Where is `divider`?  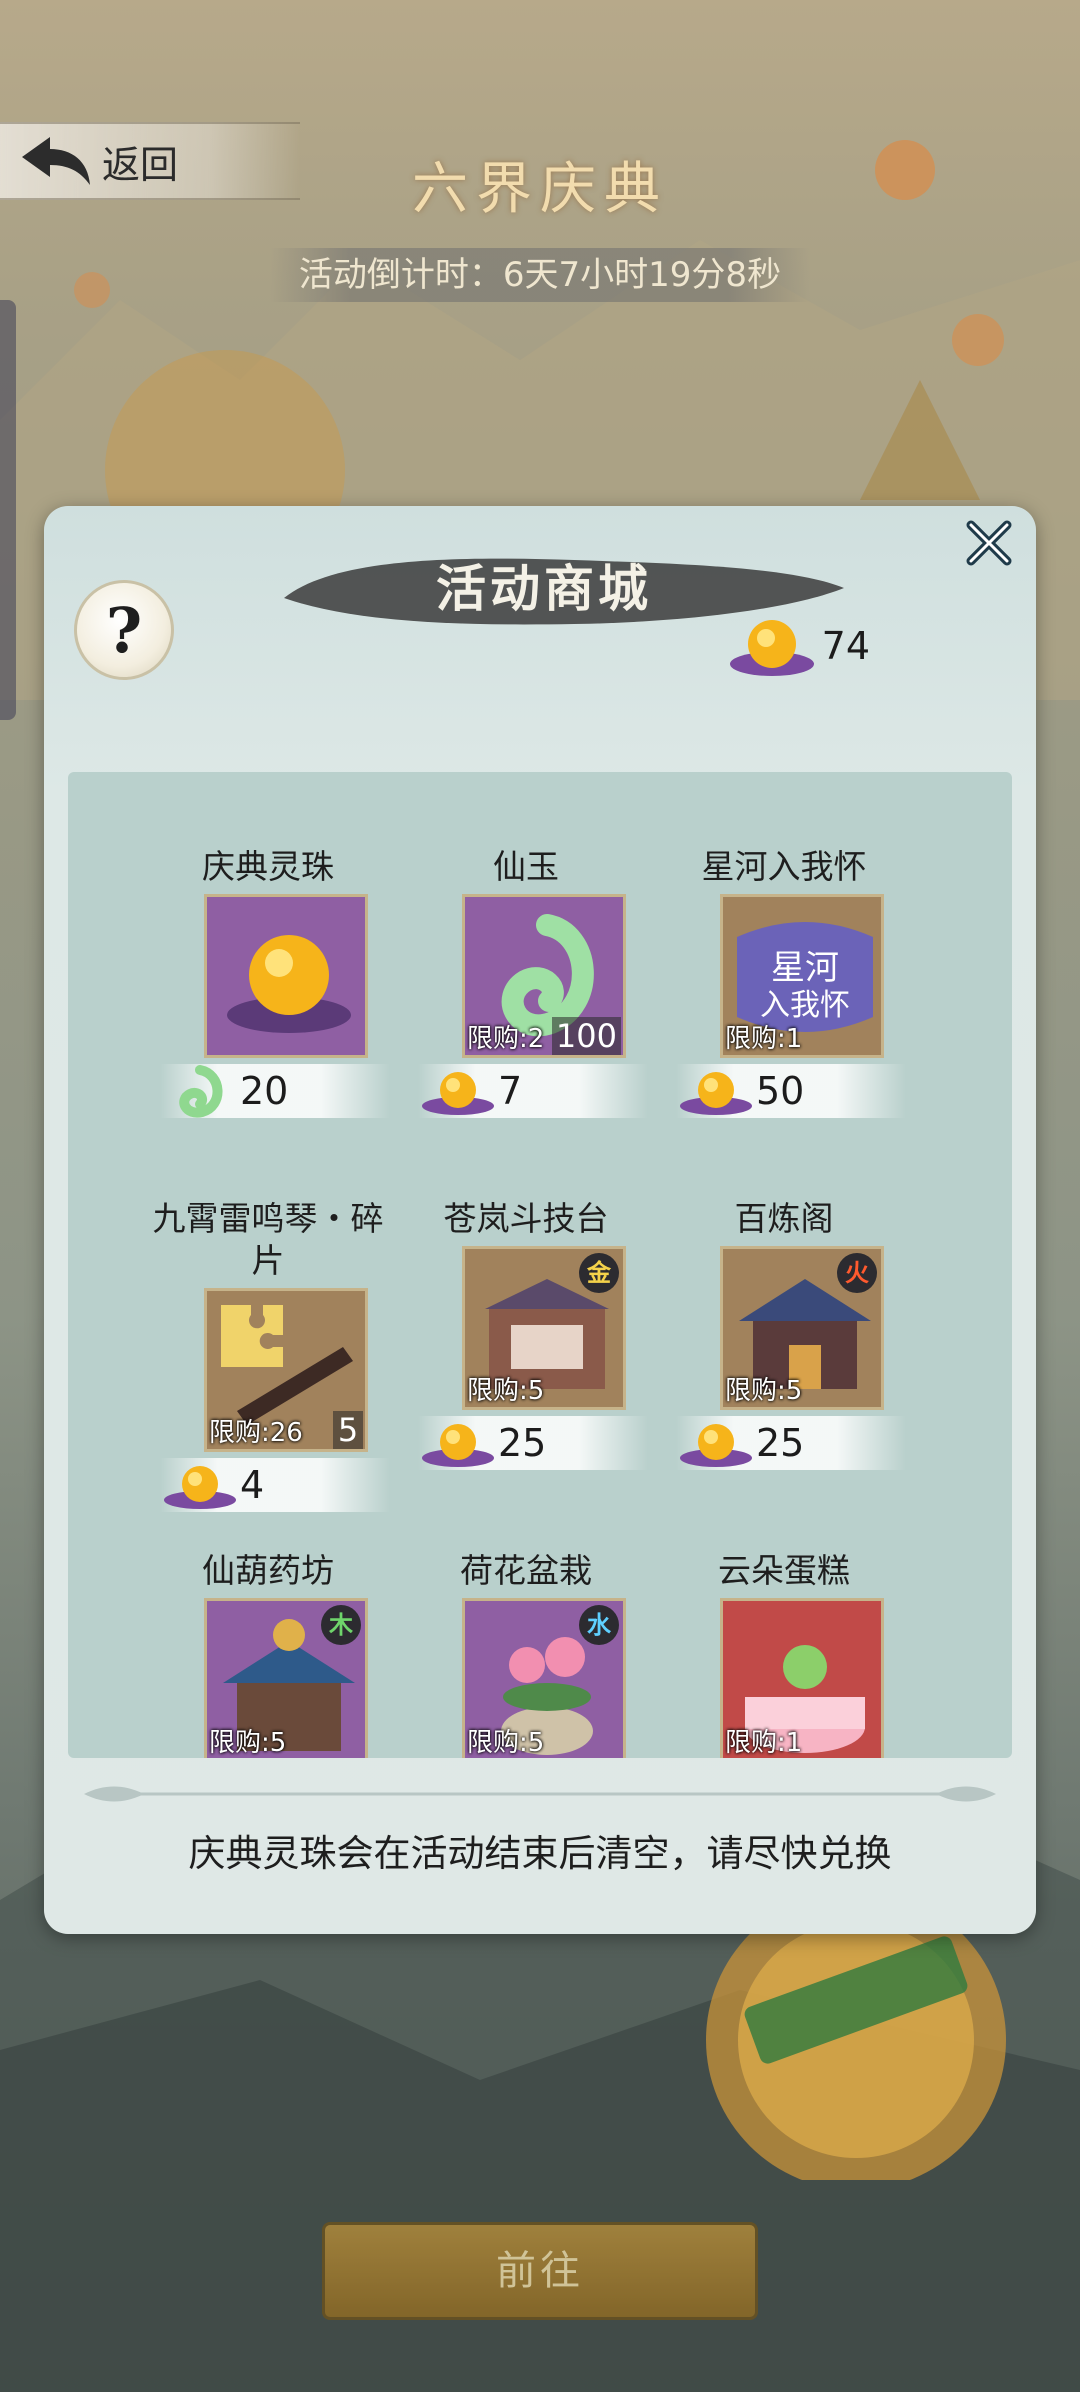 divider is located at coordinates (540, 1794).